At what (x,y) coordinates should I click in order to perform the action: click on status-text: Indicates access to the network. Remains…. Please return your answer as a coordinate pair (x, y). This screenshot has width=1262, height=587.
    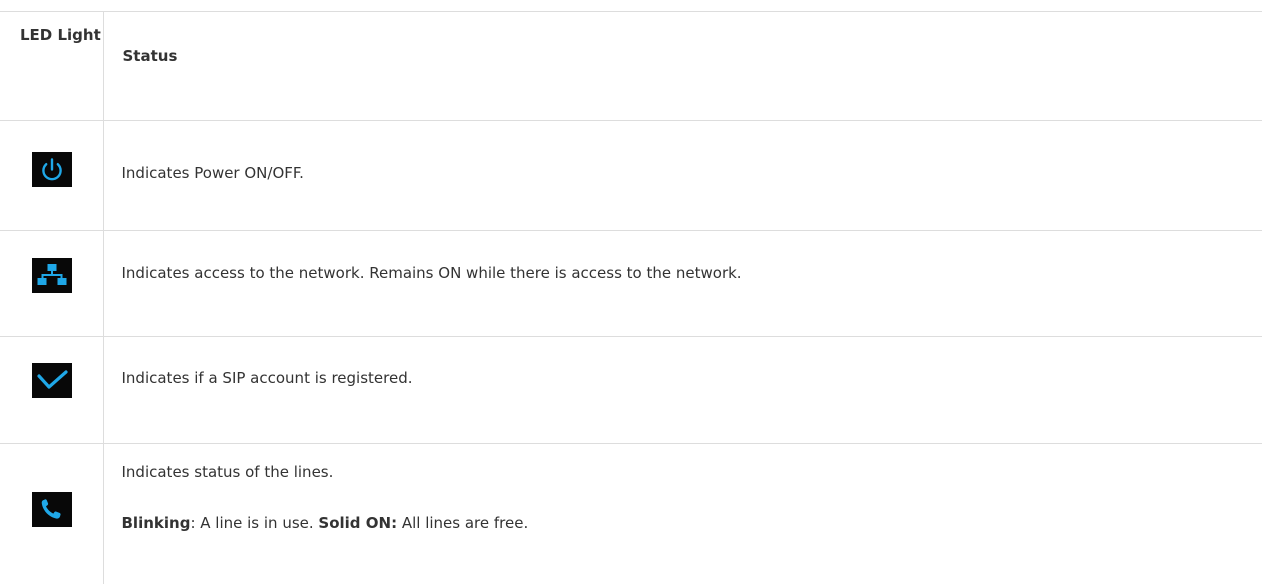
    Looking at the image, I should click on (431, 273).